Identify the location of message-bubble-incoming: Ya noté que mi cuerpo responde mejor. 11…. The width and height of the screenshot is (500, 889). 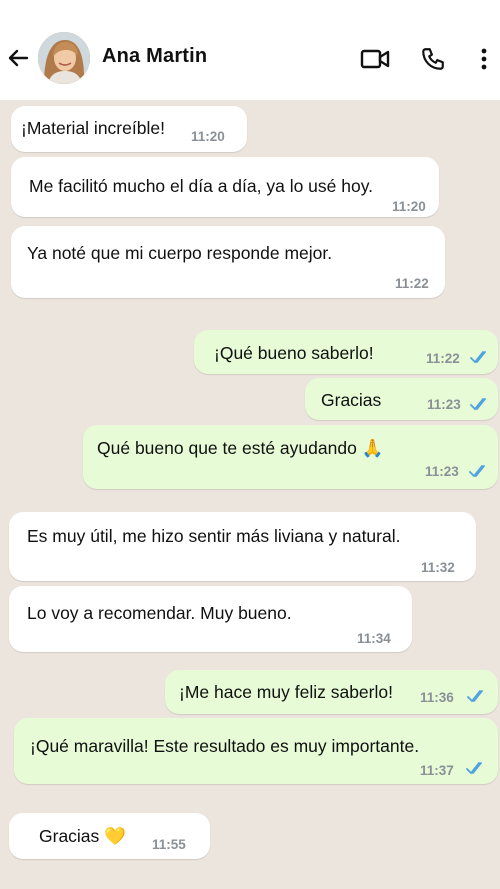
(228, 262).